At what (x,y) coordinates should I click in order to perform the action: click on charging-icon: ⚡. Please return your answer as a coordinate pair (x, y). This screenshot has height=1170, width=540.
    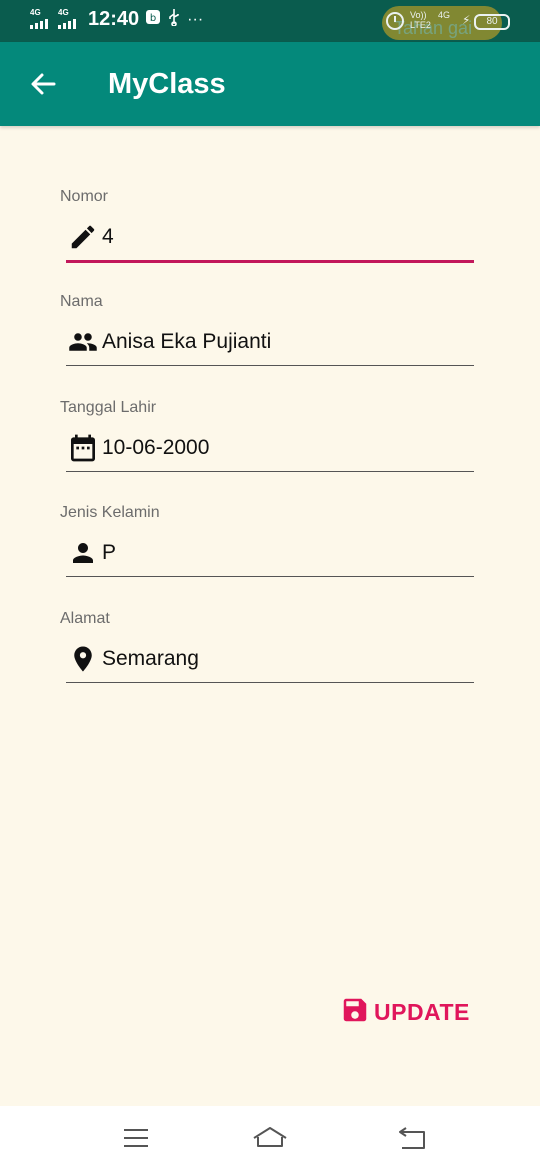
    Looking at the image, I should click on (466, 20).